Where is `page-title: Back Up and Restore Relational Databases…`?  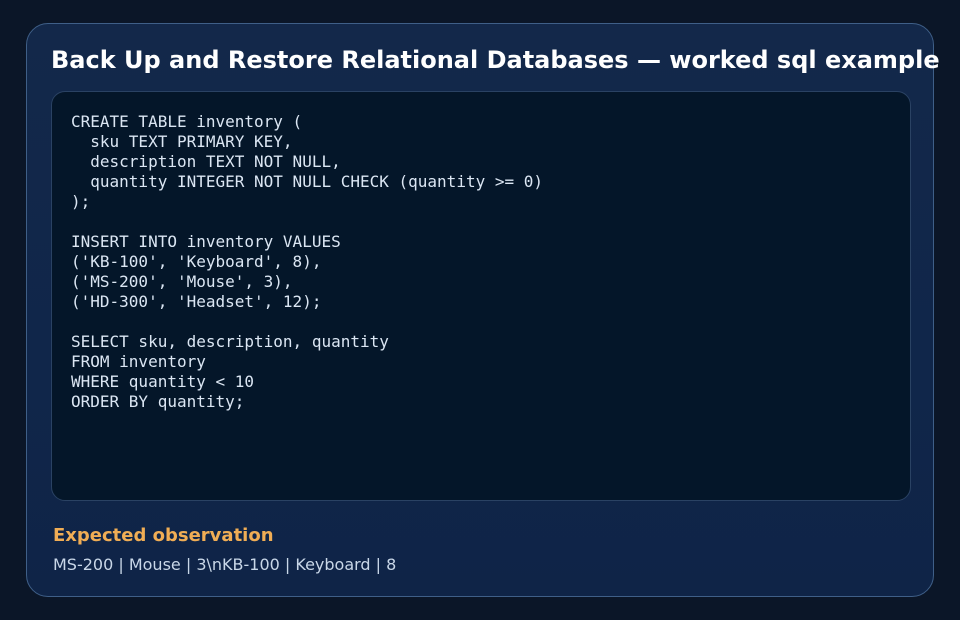
page-title: Back Up and Restore Relational Databases… is located at coordinates (495, 60).